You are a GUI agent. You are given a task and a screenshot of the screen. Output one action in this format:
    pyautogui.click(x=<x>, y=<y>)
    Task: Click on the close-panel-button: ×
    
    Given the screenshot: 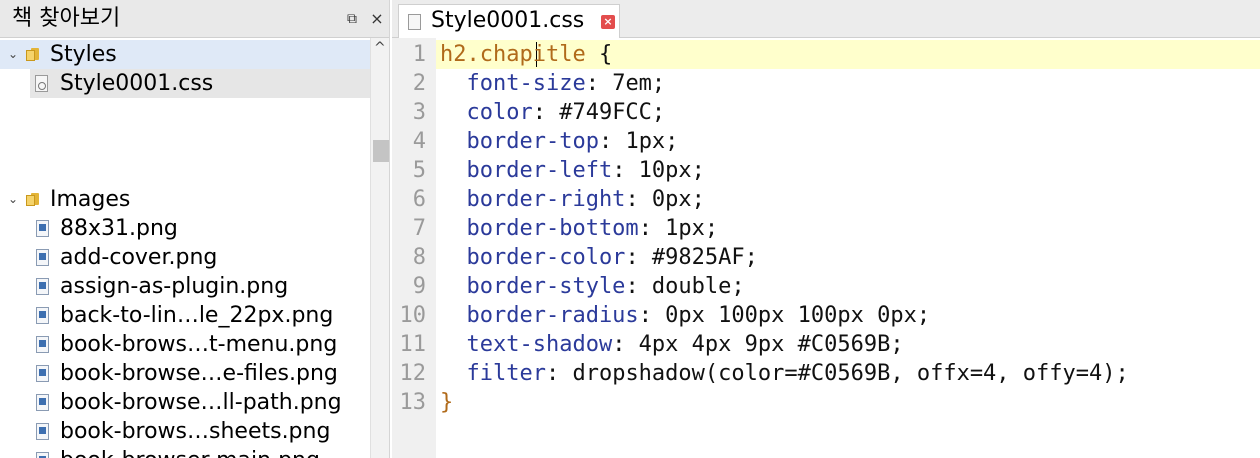 What is the action you would take?
    pyautogui.click(x=377, y=19)
    